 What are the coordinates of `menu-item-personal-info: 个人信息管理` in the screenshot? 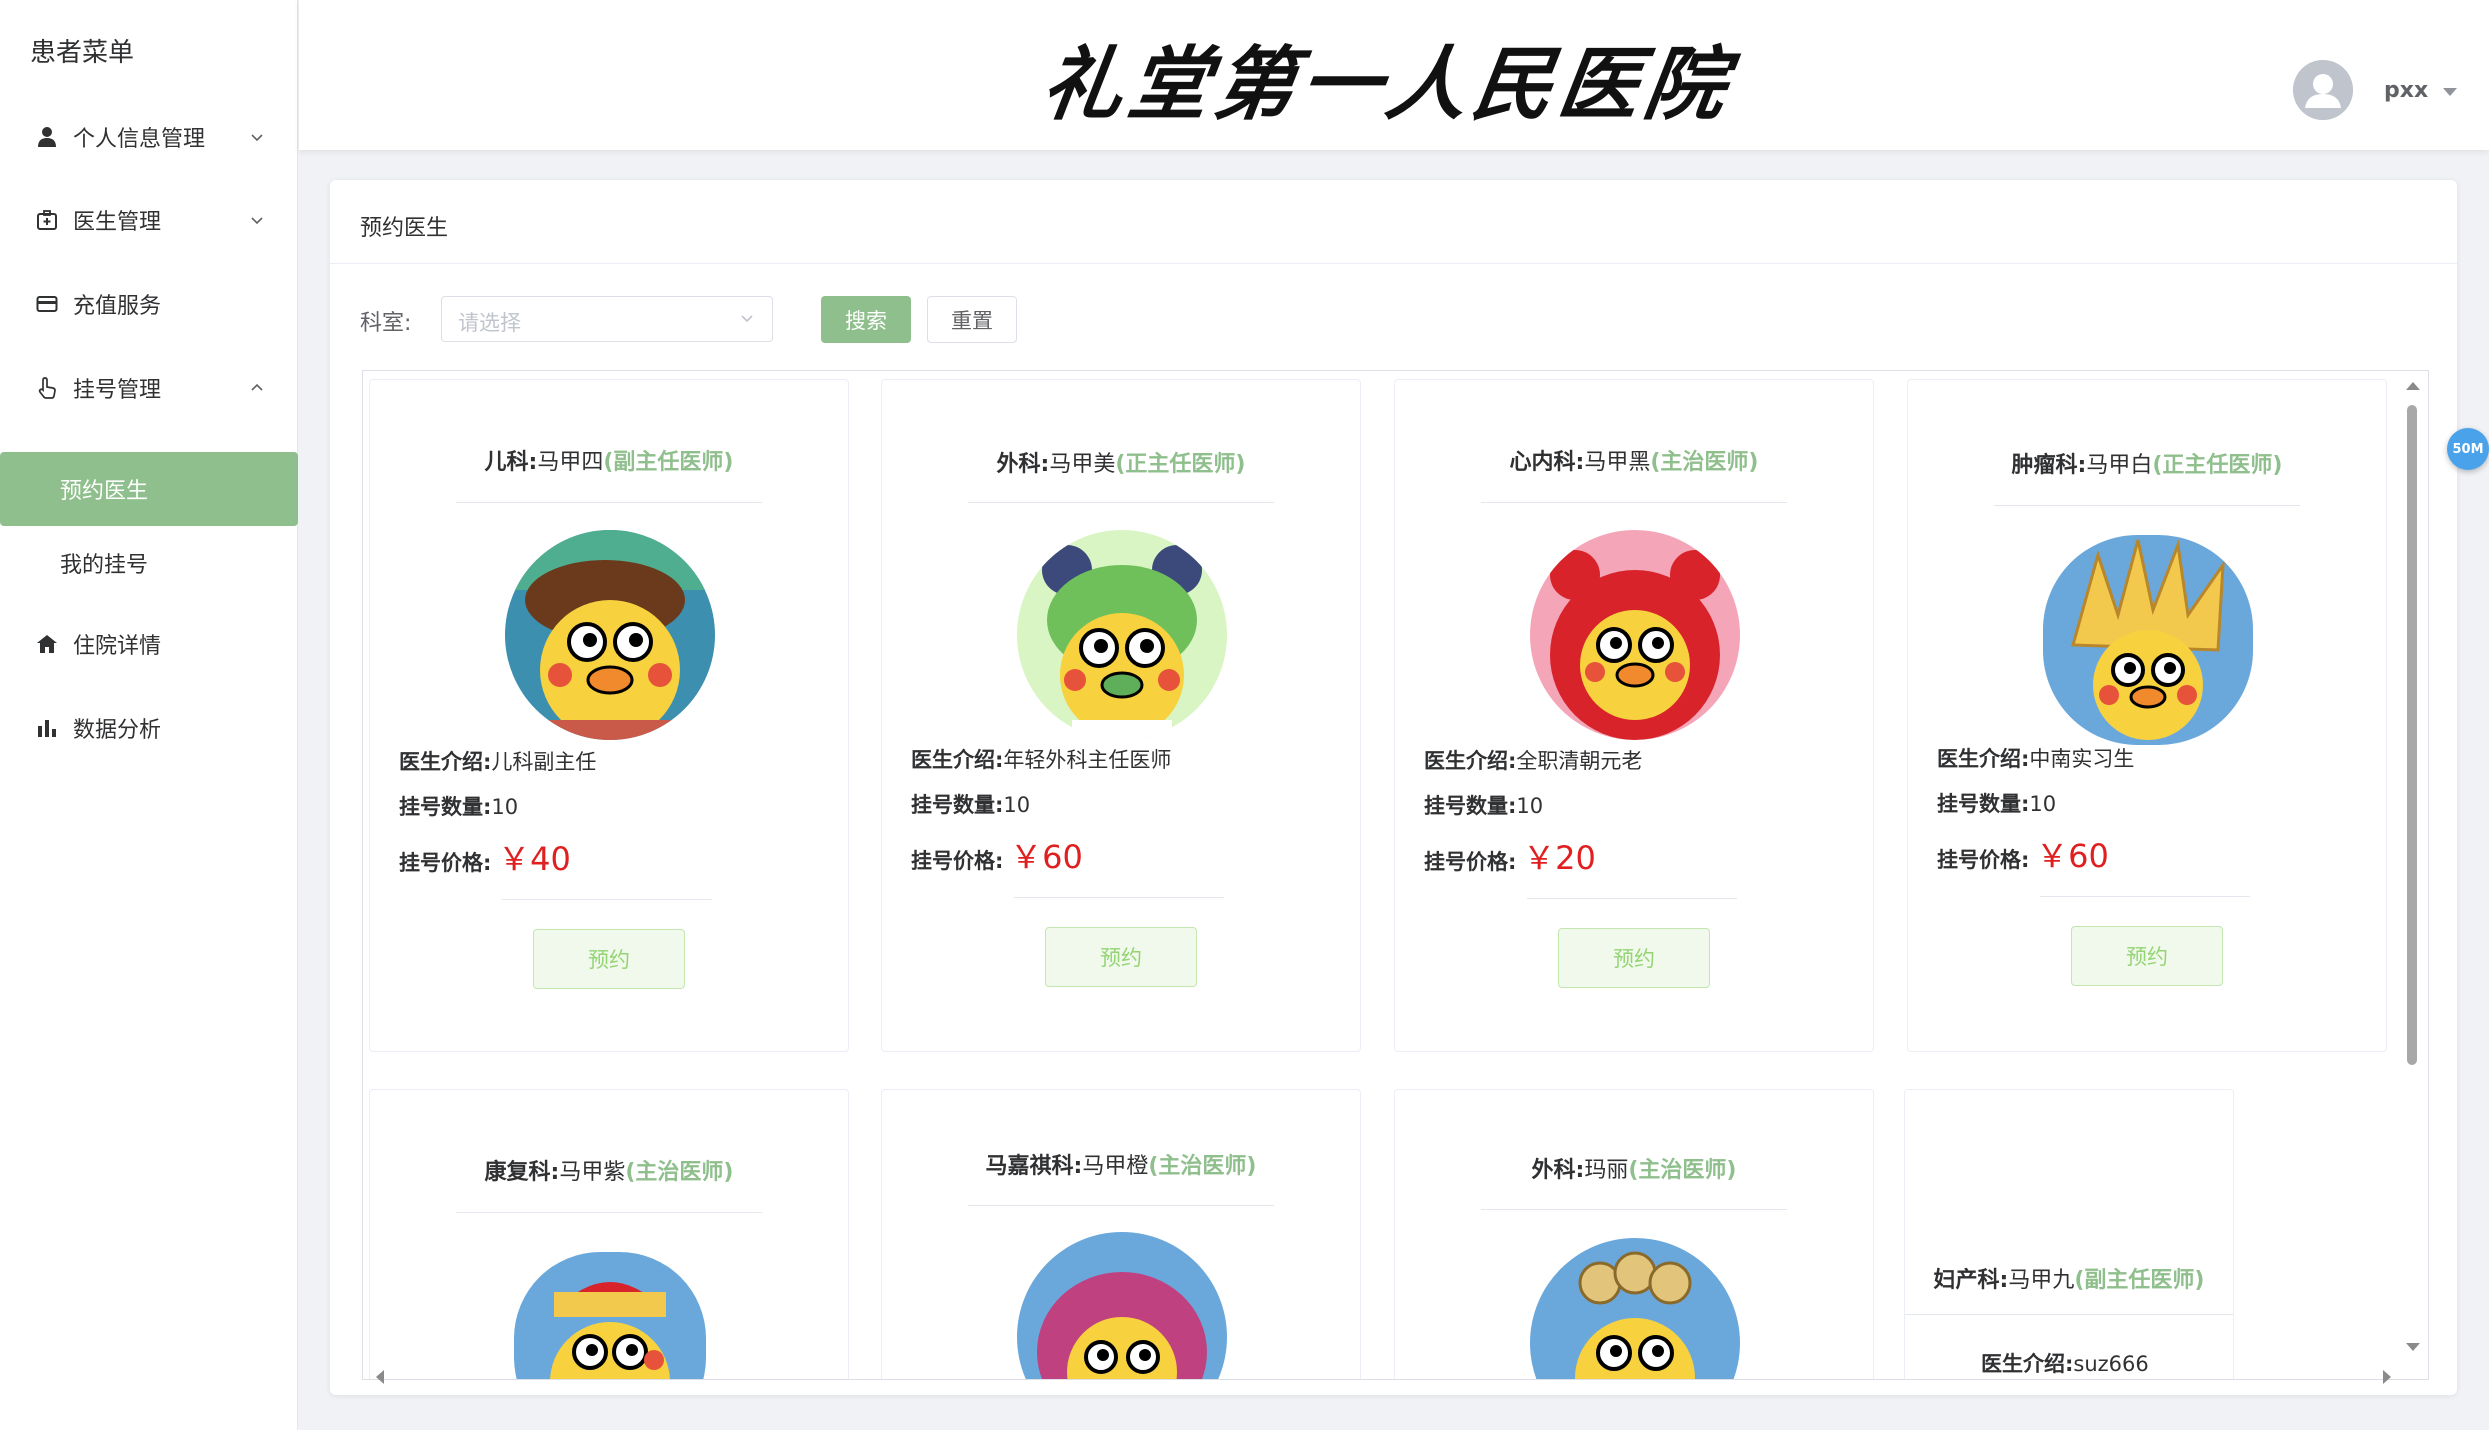 It's located at (149, 137).